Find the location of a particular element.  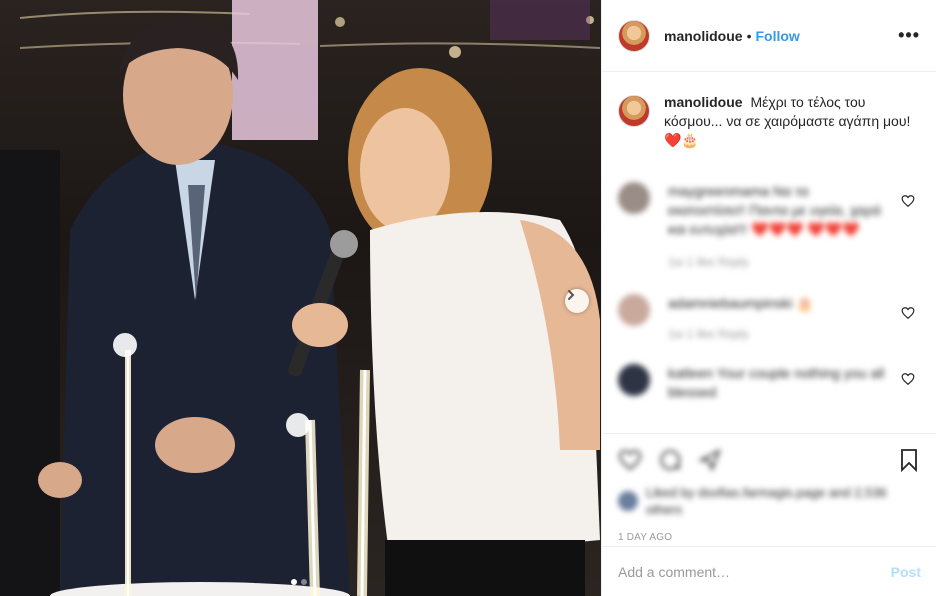

post-timestamp: 1 DAY AGO is located at coordinates (769, 537).